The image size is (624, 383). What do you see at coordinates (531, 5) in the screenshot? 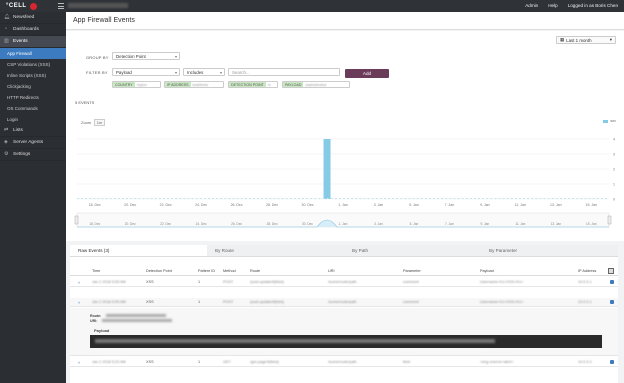
I see `admin-link: Admin` at bounding box center [531, 5].